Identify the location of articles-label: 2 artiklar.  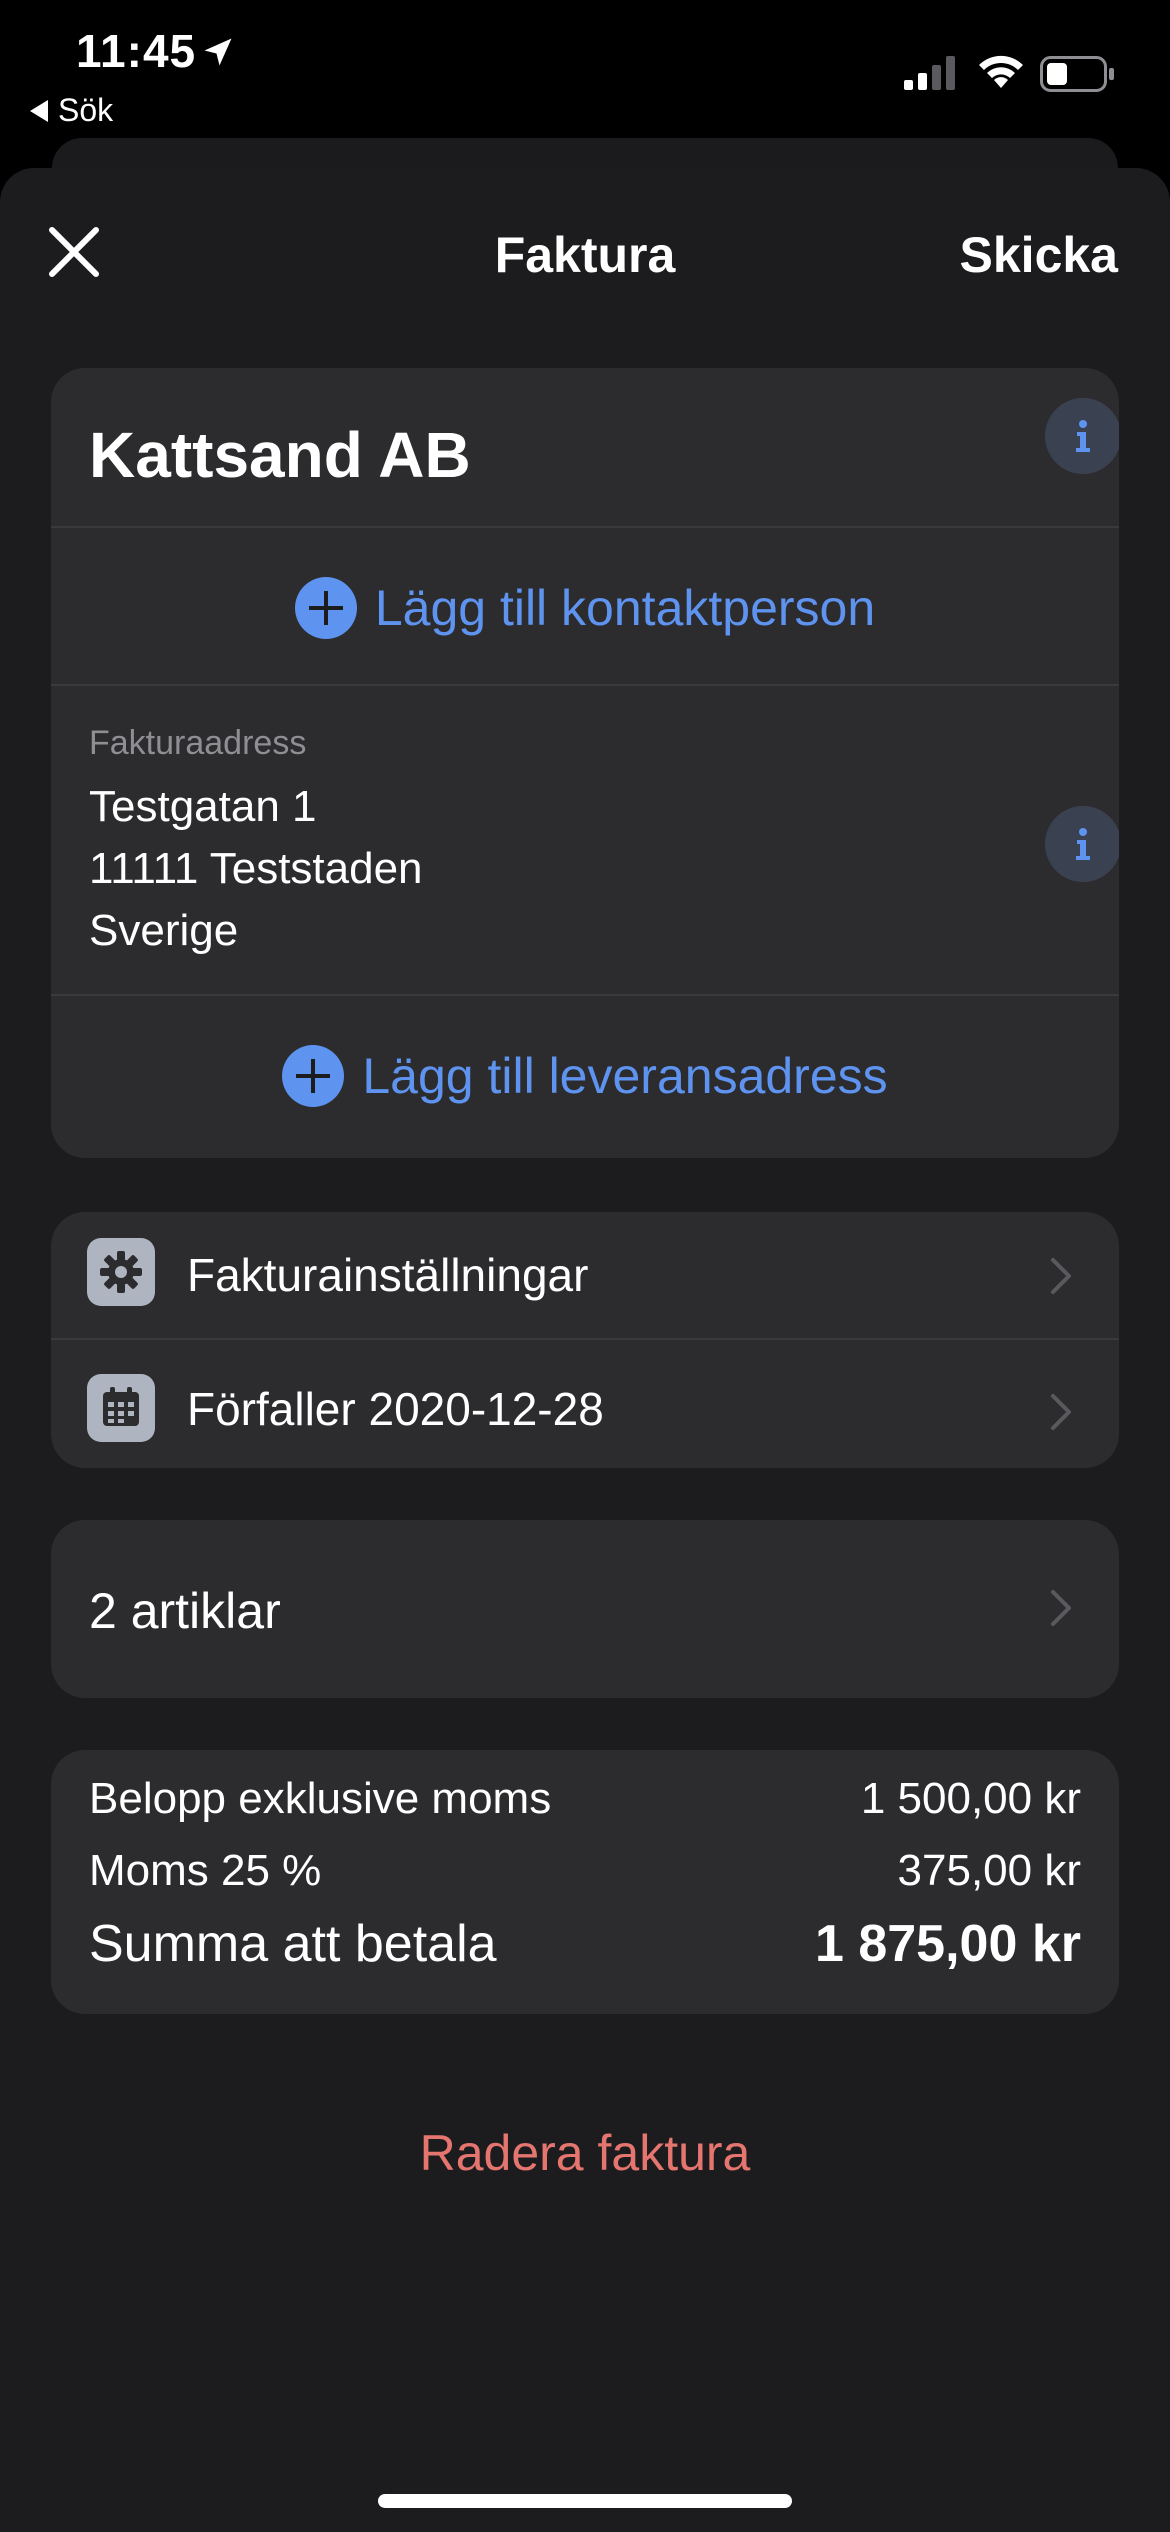
(185, 1611).